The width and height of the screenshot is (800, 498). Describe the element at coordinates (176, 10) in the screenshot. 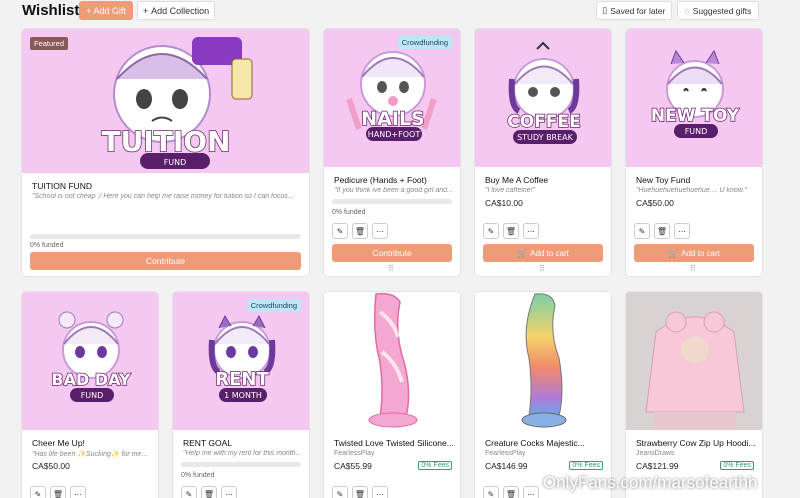

I see `add-collection-button: + Add Collection` at that location.